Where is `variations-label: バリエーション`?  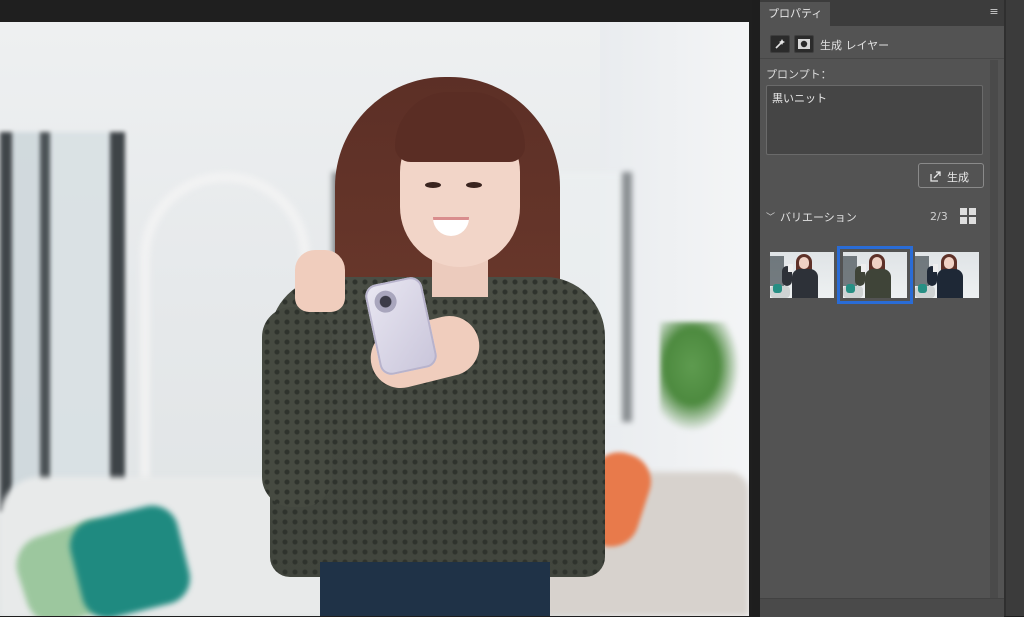
variations-label: バリエーション is located at coordinates (818, 217).